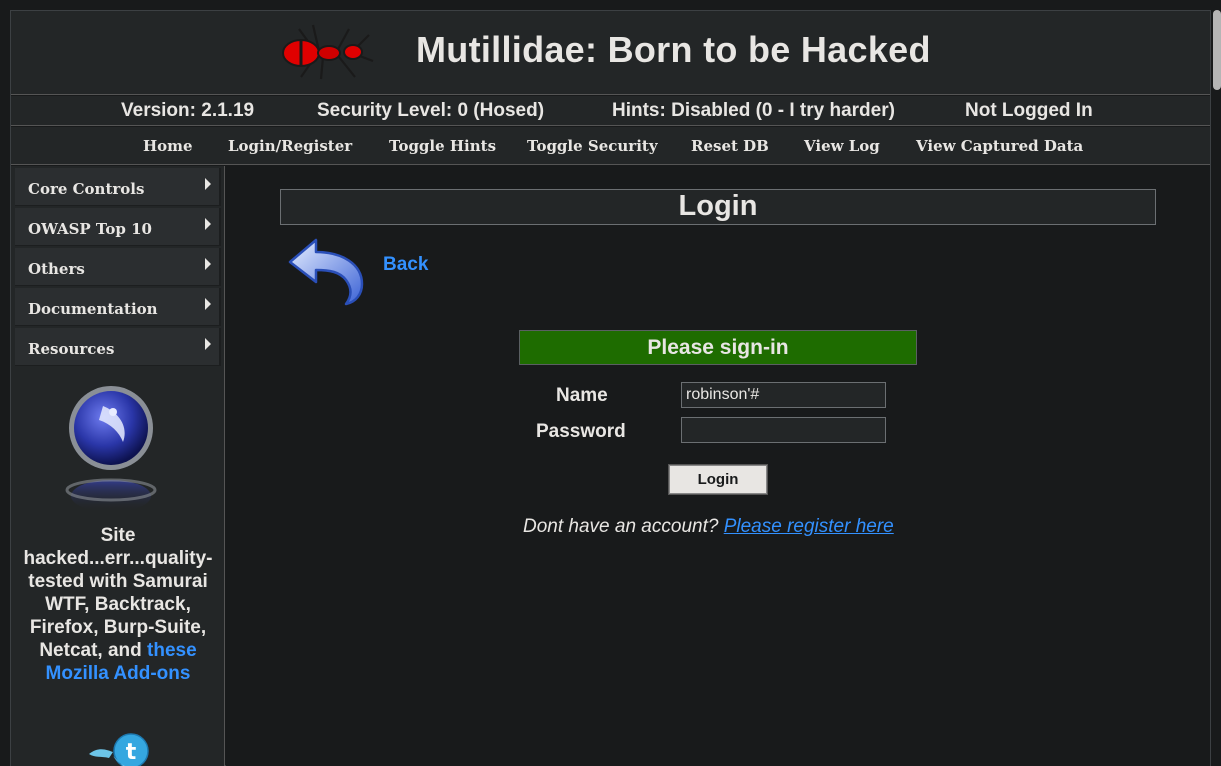 This screenshot has width=1221, height=766. Describe the element at coordinates (581, 431) in the screenshot. I see `password-label: Password` at that location.